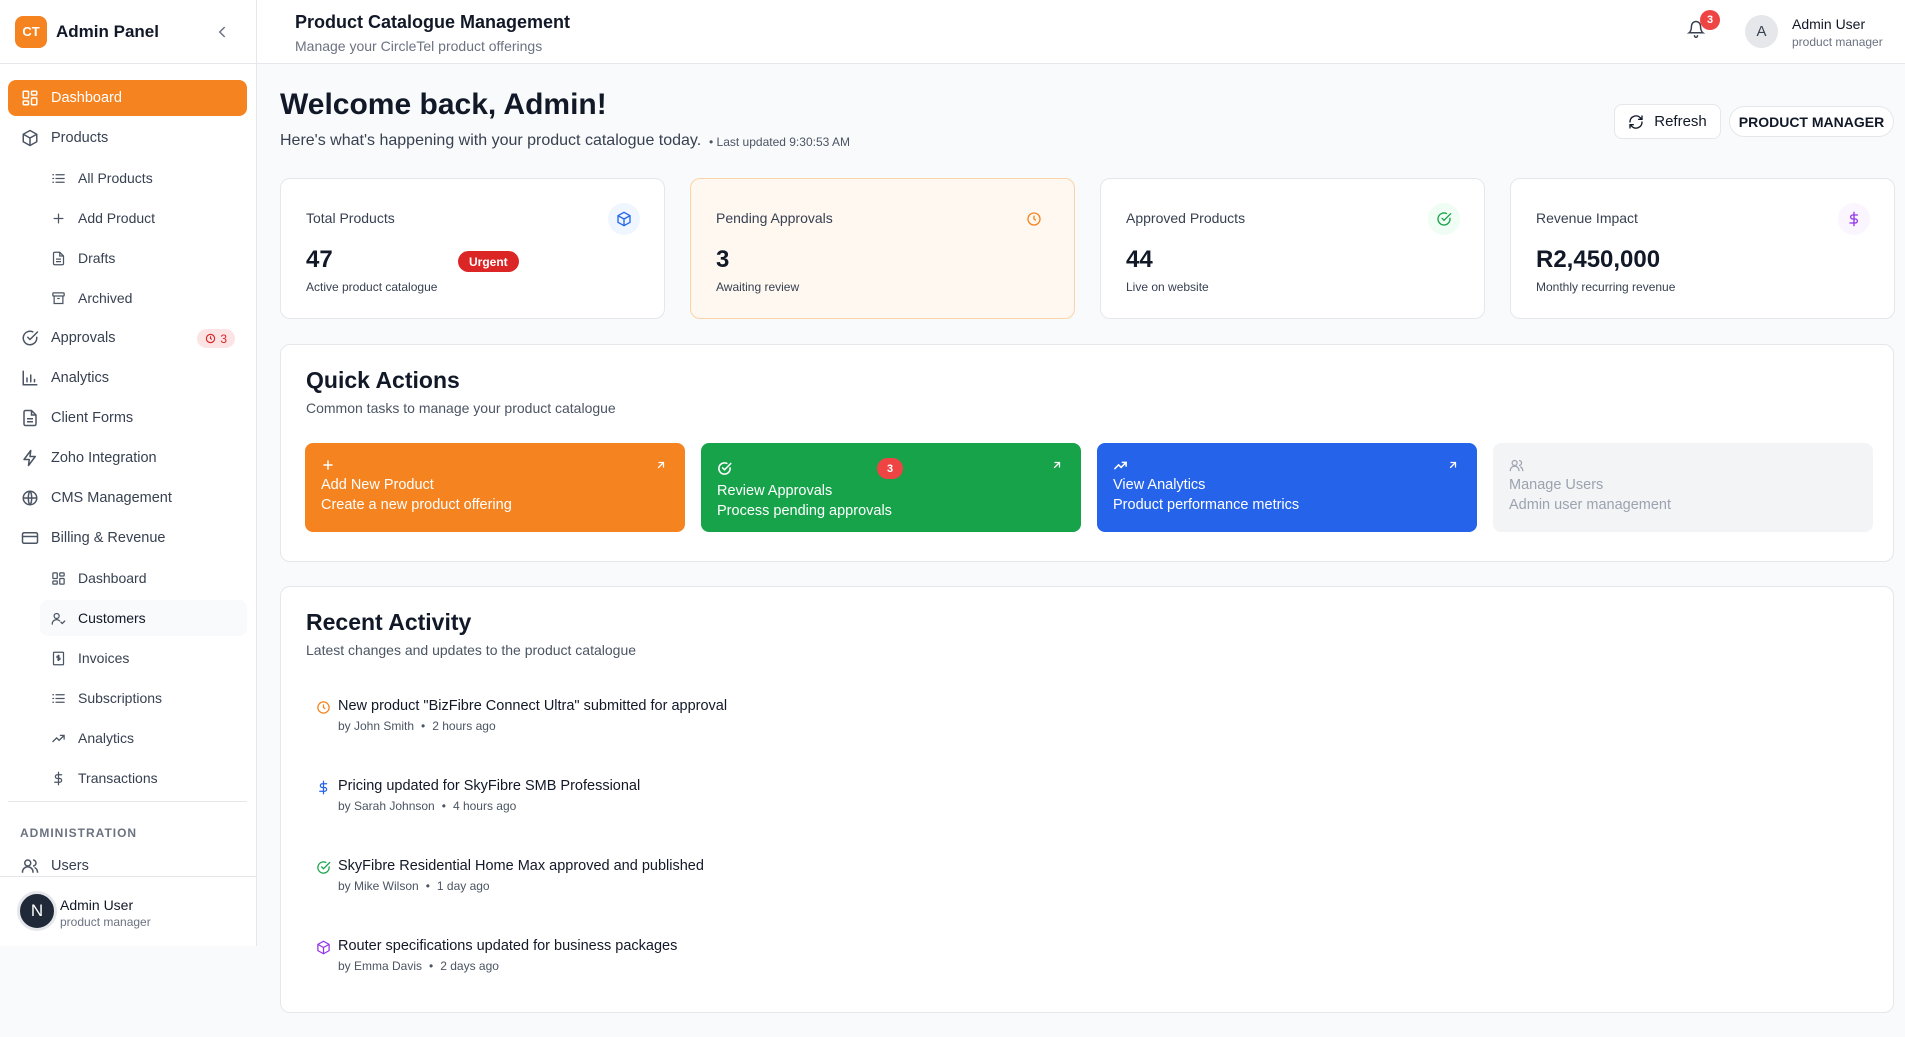  I want to click on role-badge: PRODUCT MANAGER, so click(1811, 121).